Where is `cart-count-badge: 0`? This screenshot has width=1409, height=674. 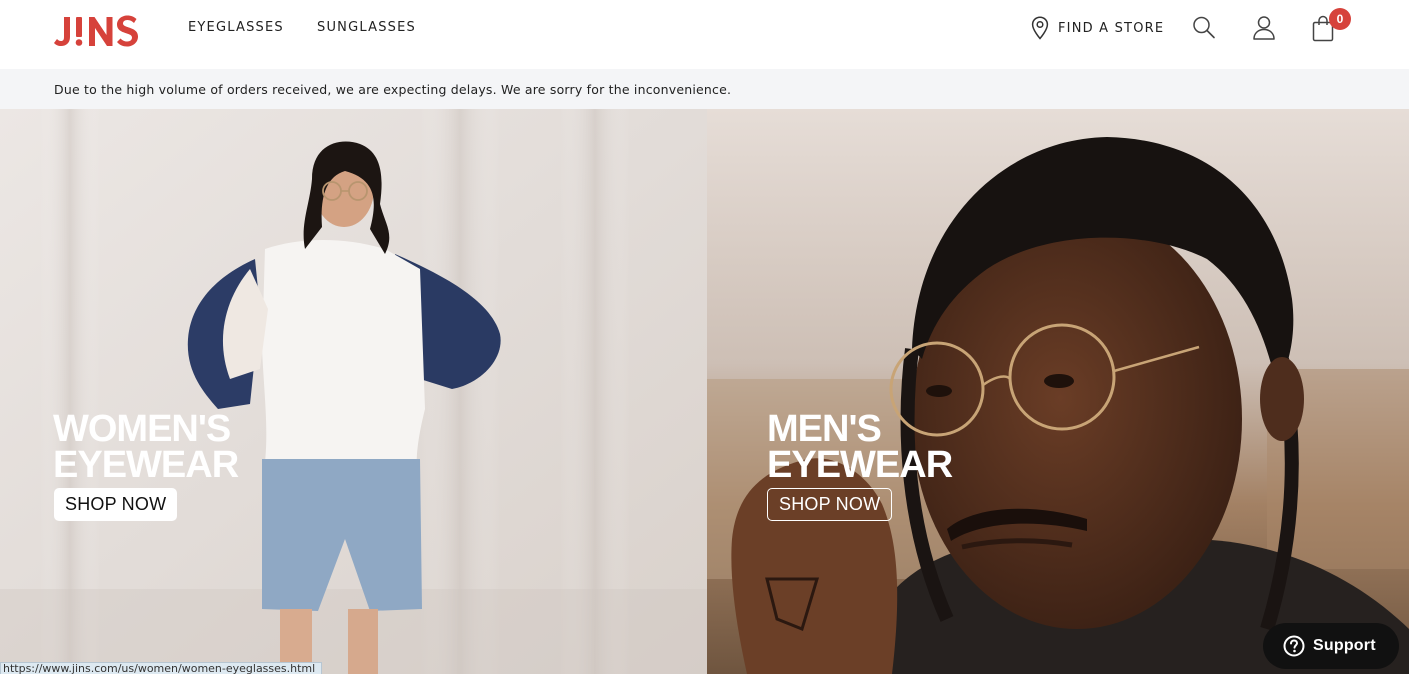
cart-count-badge: 0 is located at coordinates (1340, 19).